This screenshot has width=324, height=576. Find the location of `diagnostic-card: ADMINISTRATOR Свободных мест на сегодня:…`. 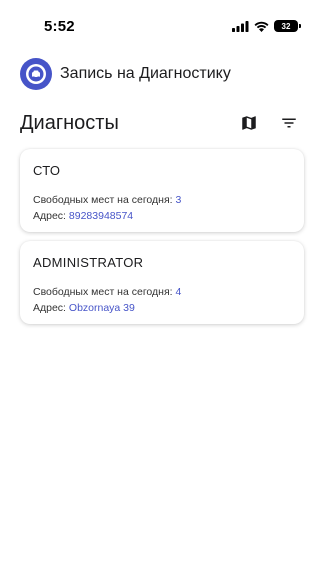

diagnostic-card: ADMINISTRATOR Свободных мест на сегодня:… is located at coordinates (162, 282).